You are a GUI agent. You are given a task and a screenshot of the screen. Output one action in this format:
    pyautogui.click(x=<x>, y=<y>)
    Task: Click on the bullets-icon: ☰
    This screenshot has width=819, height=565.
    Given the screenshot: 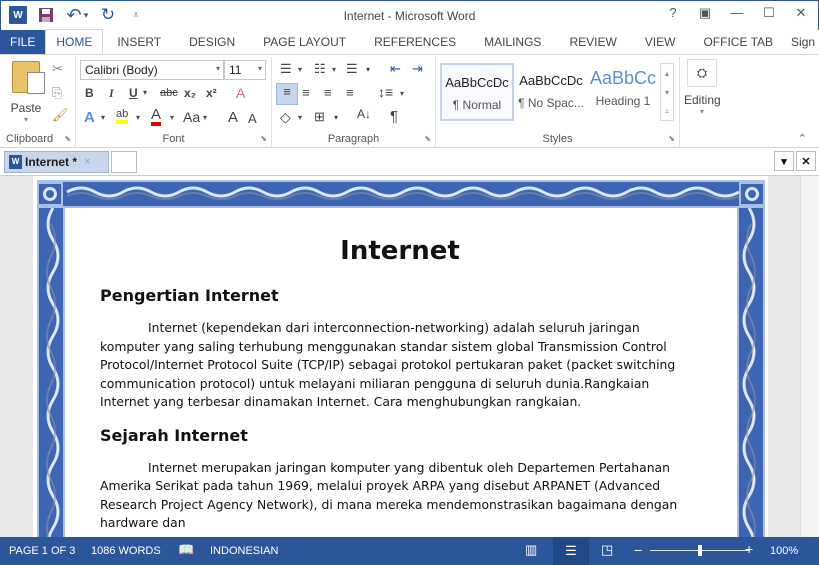 What is the action you would take?
    pyautogui.click(x=286, y=69)
    